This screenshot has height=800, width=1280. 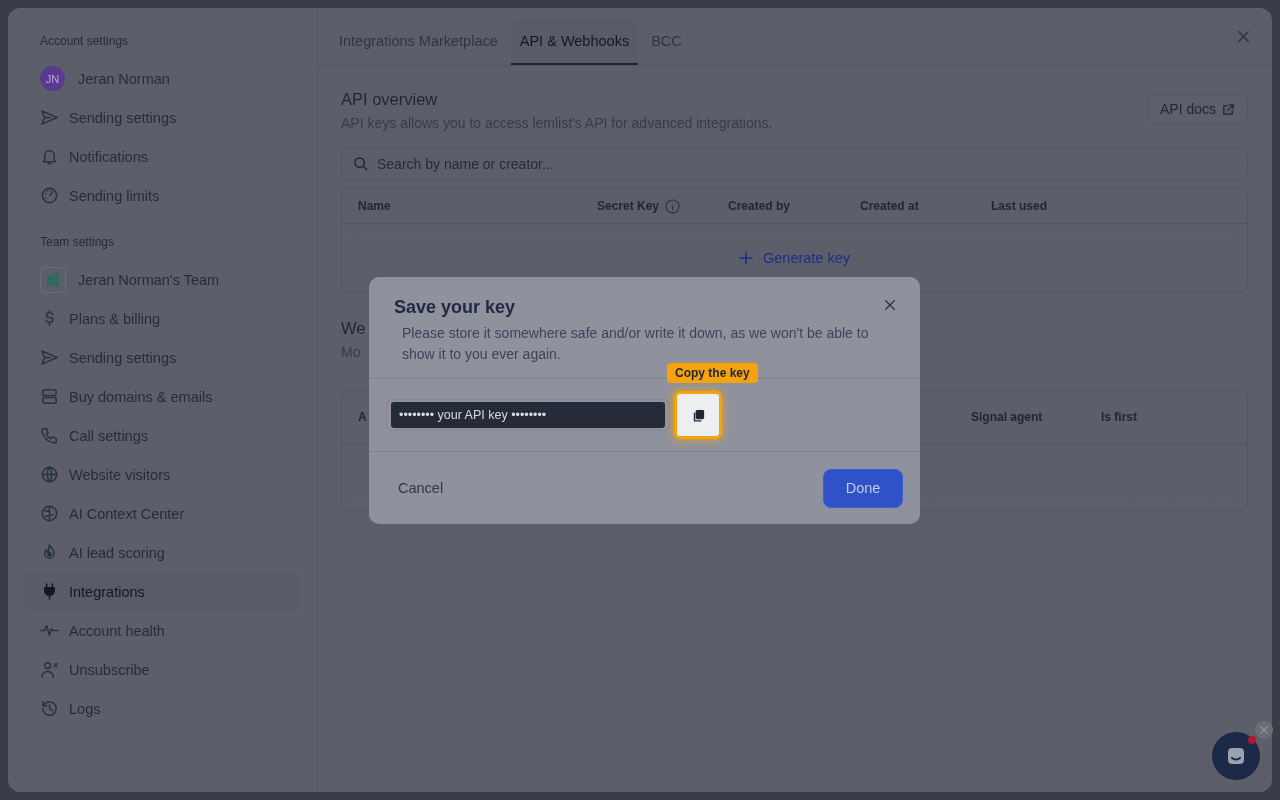 What do you see at coordinates (52, 78) in the screenshot?
I see `avatar: JN` at bounding box center [52, 78].